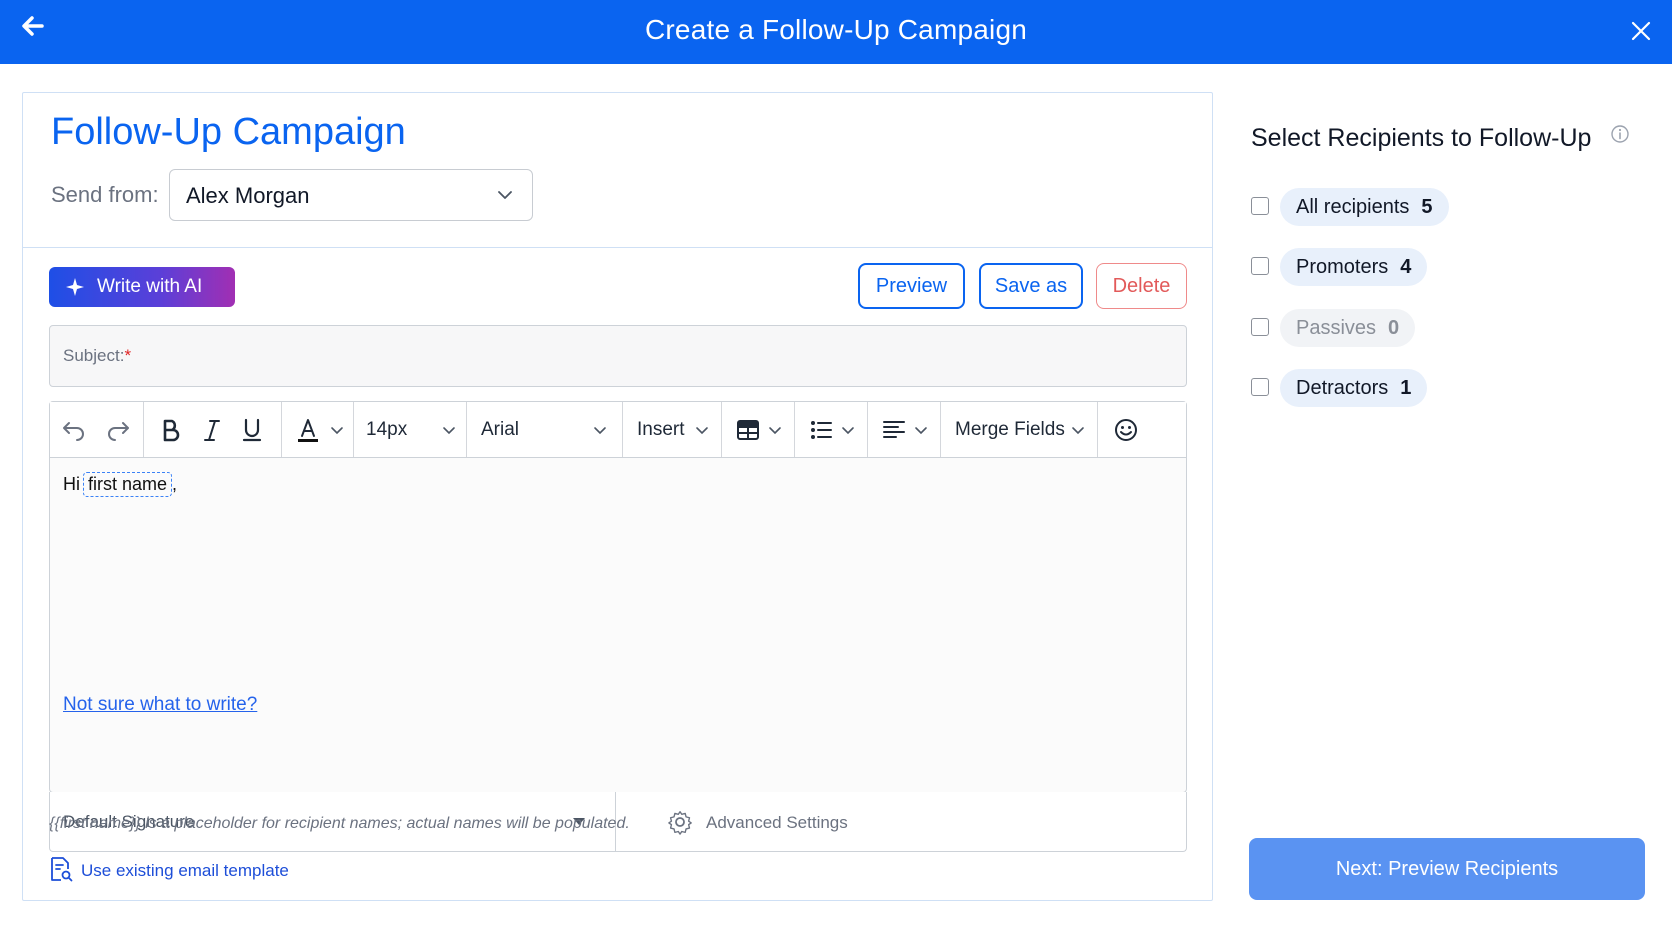  What do you see at coordinates (821, 430) in the screenshot?
I see `bullet-list-icon` at bounding box center [821, 430].